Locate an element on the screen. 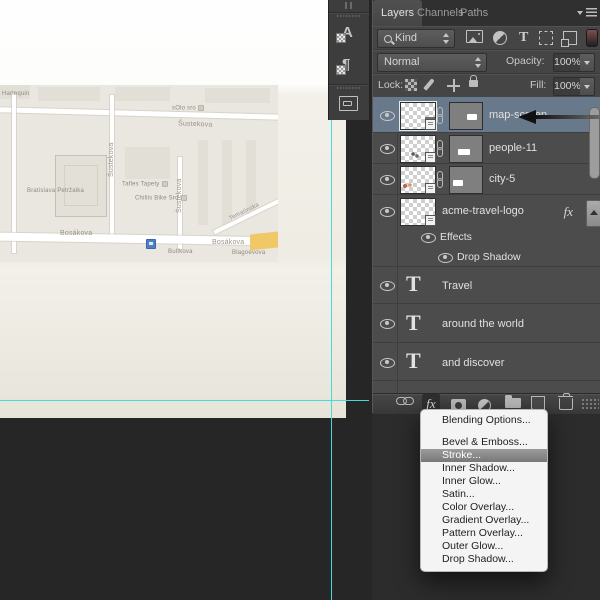  filter-shape-layers-icon is located at coordinates (546, 38).